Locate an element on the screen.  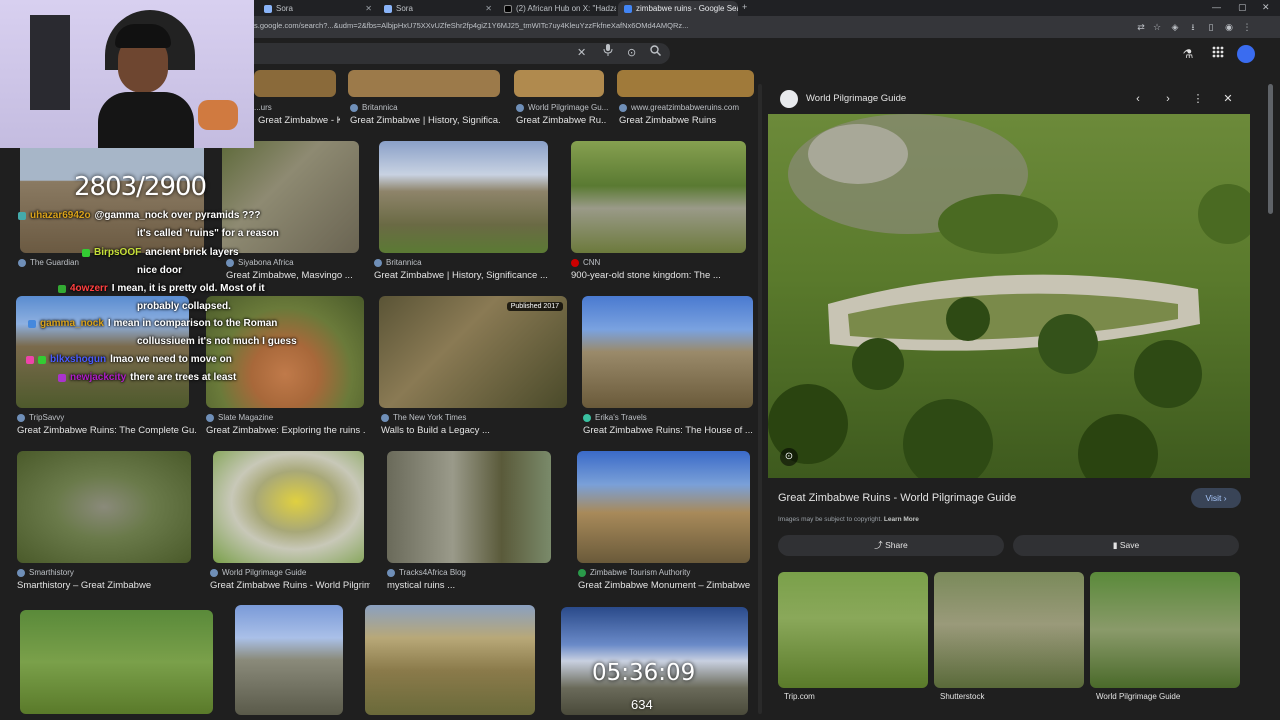
clear-search-icon: ✕ is located at coordinates (581, 53).